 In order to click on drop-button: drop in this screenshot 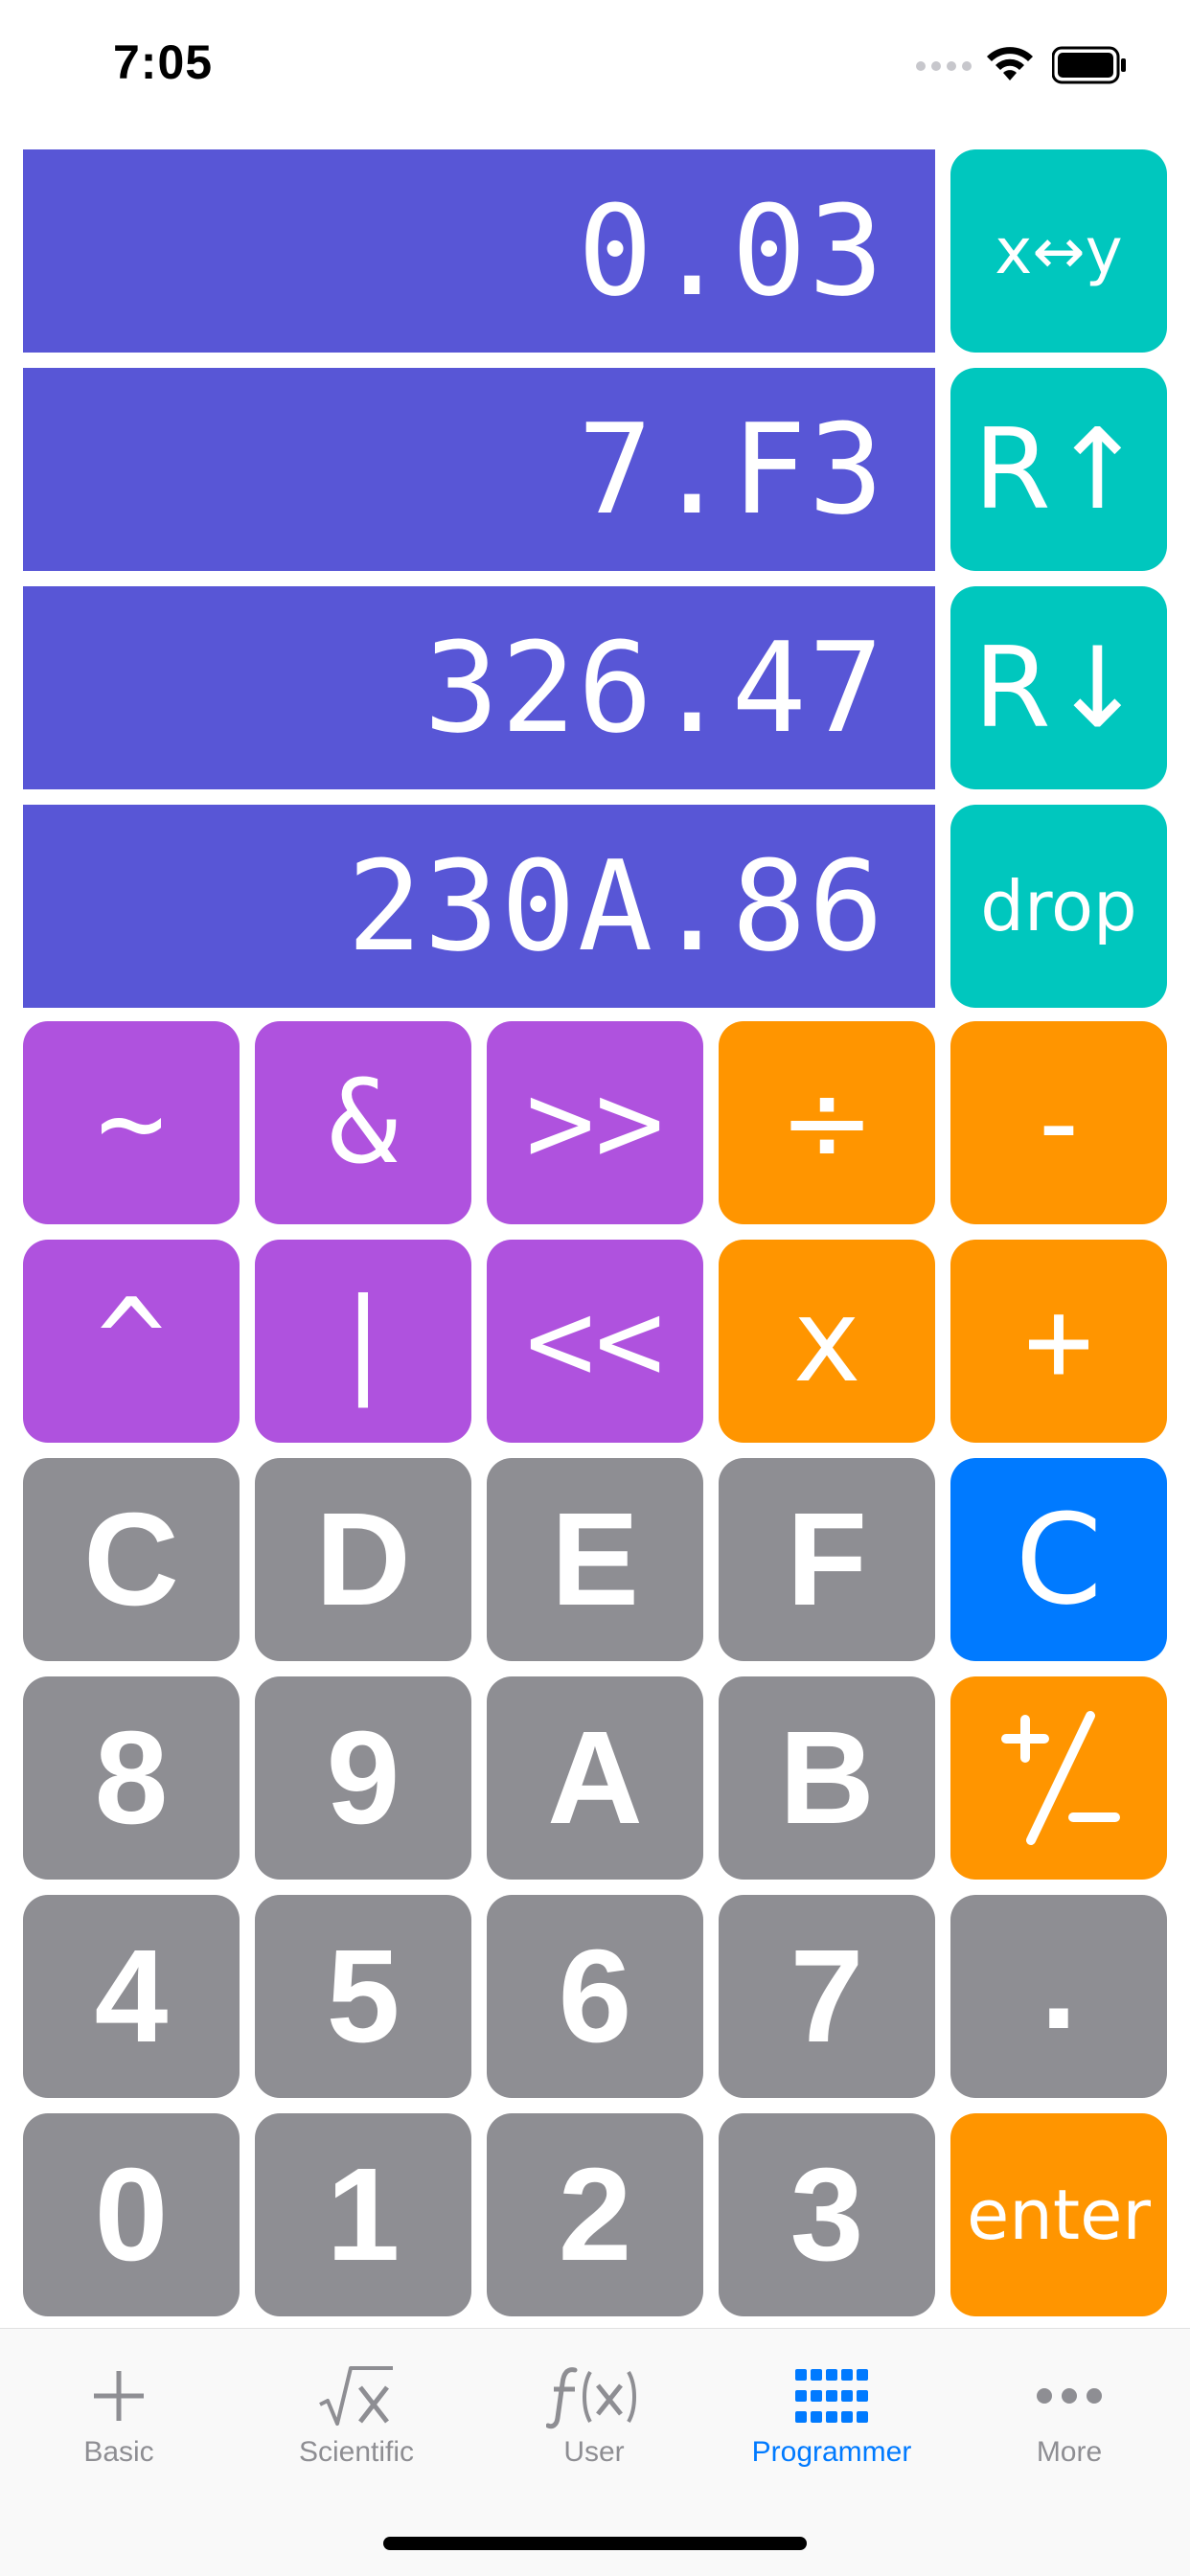, I will do `click(1059, 906)`.